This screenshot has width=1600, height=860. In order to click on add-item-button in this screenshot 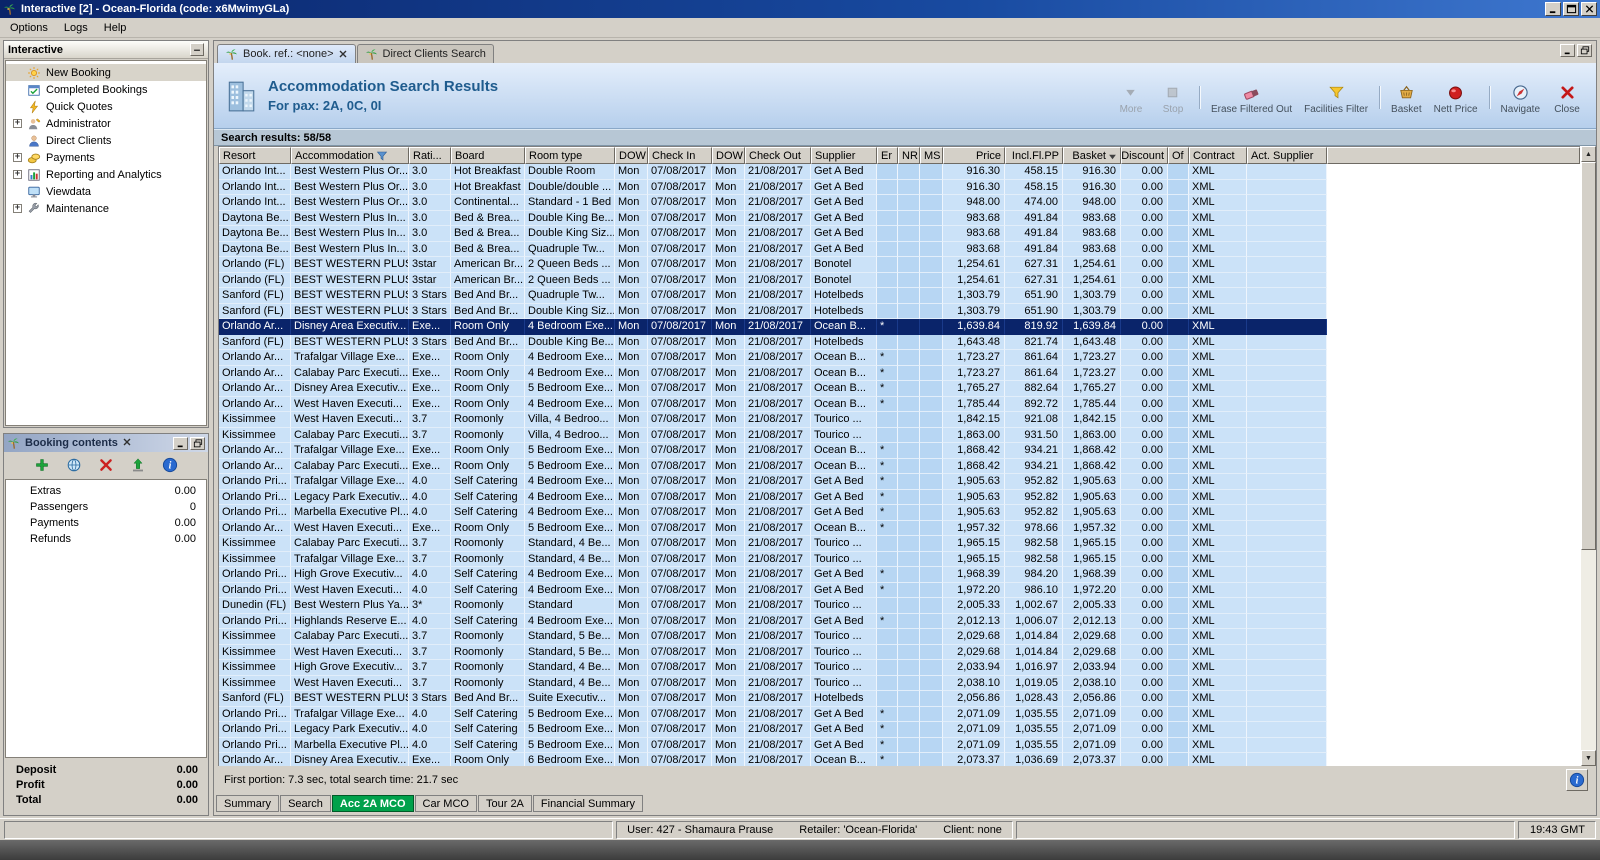, I will do `click(42, 465)`.